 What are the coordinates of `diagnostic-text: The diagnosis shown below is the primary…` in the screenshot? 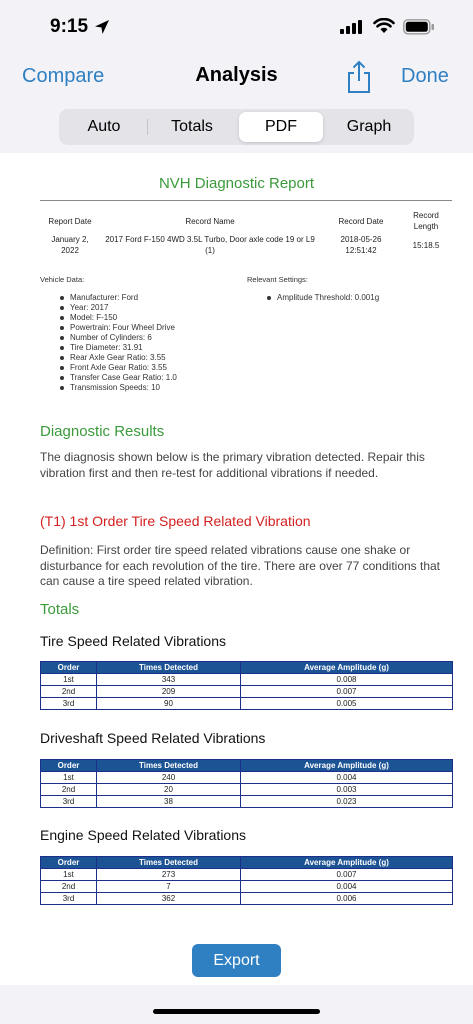 It's located at (232, 465).